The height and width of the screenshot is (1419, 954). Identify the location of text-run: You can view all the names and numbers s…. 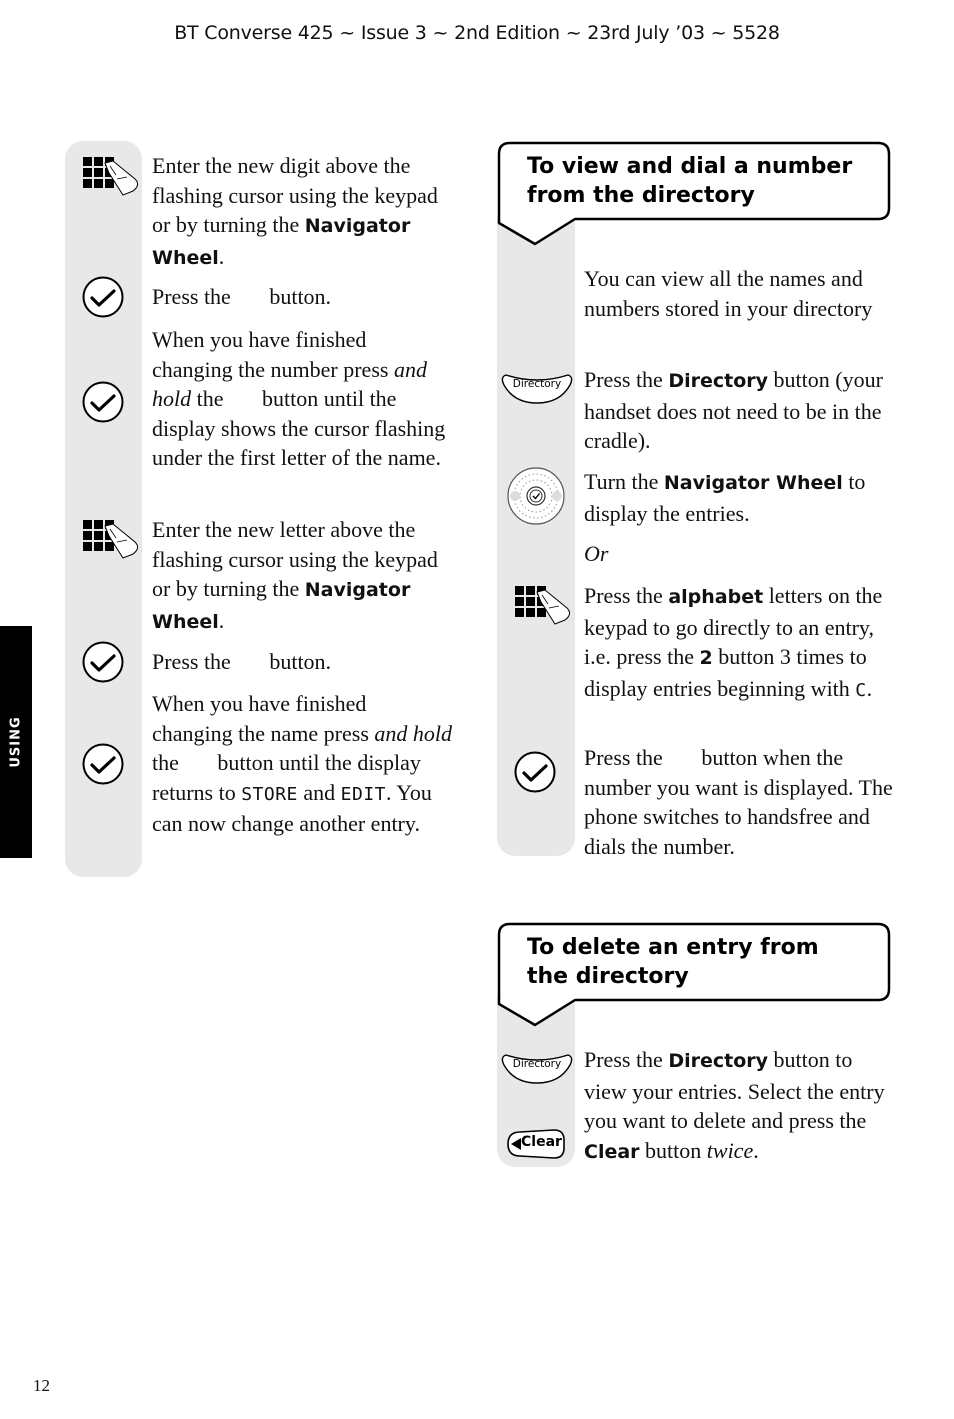
(728, 293).